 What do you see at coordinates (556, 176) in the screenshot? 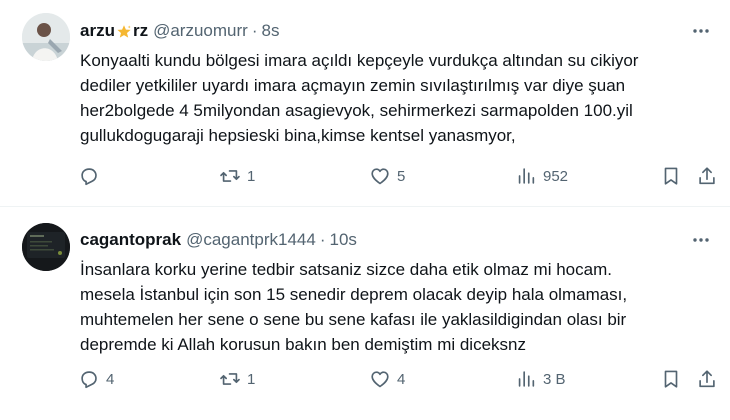
I see `view-count: 952` at bounding box center [556, 176].